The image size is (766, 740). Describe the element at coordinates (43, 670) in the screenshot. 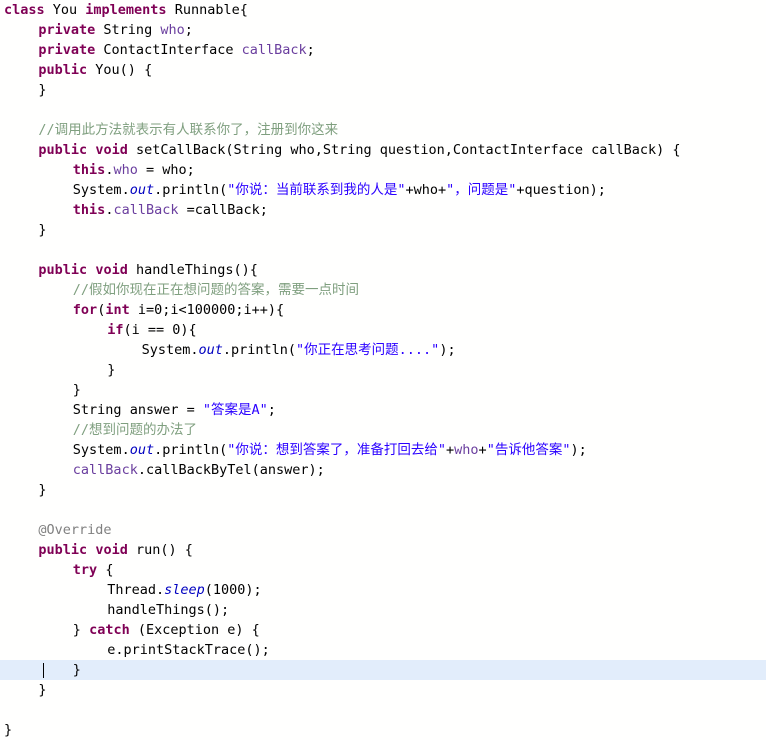

I see `text-caret` at that location.